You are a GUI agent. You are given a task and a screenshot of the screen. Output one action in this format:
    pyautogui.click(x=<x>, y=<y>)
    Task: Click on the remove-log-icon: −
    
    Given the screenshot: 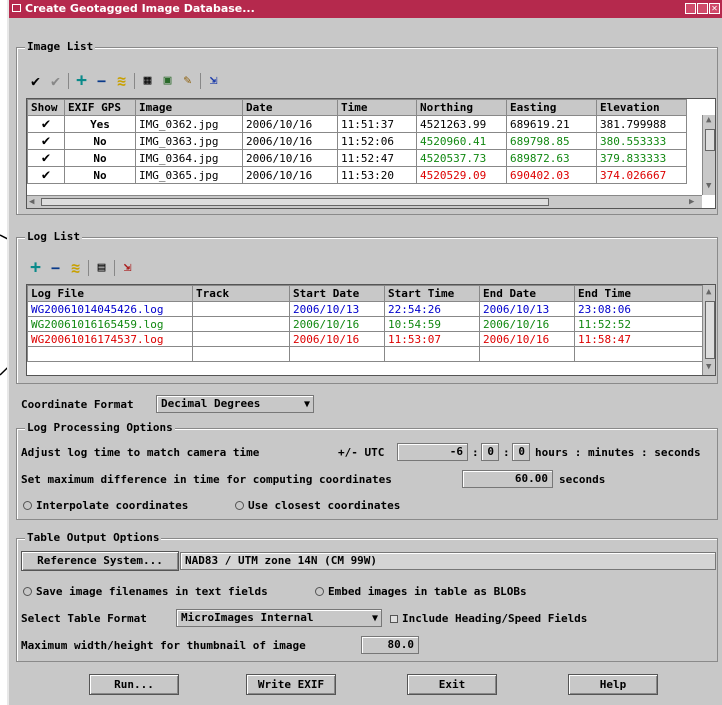 What is the action you would take?
    pyautogui.click(x=55, y=268)
    